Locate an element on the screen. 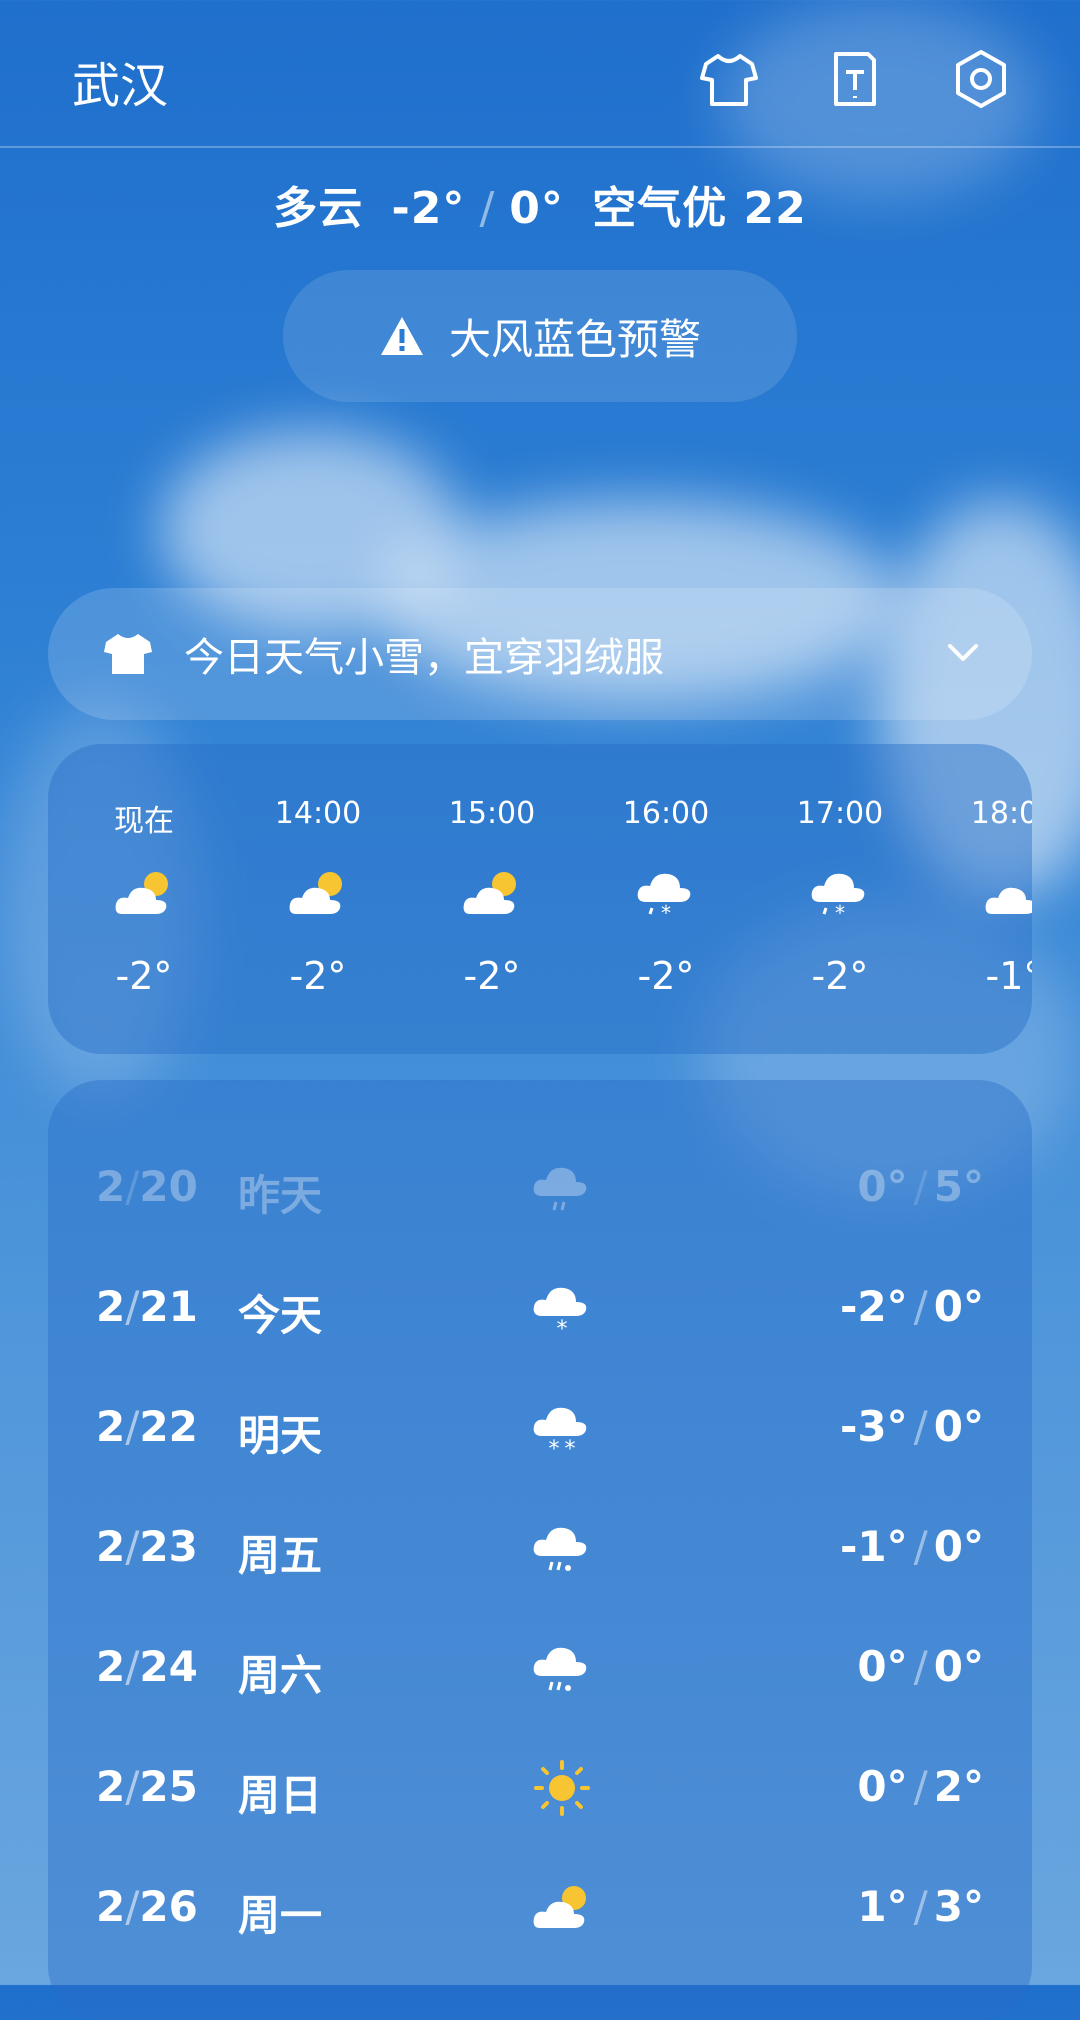 The image size is (1080, 2020). warning-icon is located at coordinates (401, 336).